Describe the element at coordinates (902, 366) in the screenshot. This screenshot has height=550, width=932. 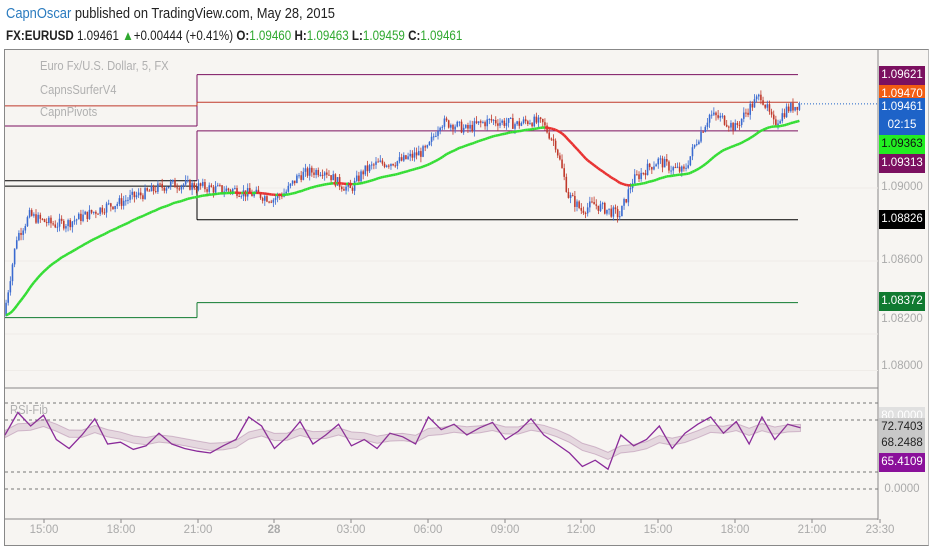
I see `price-tick: 1.08000` at that location.